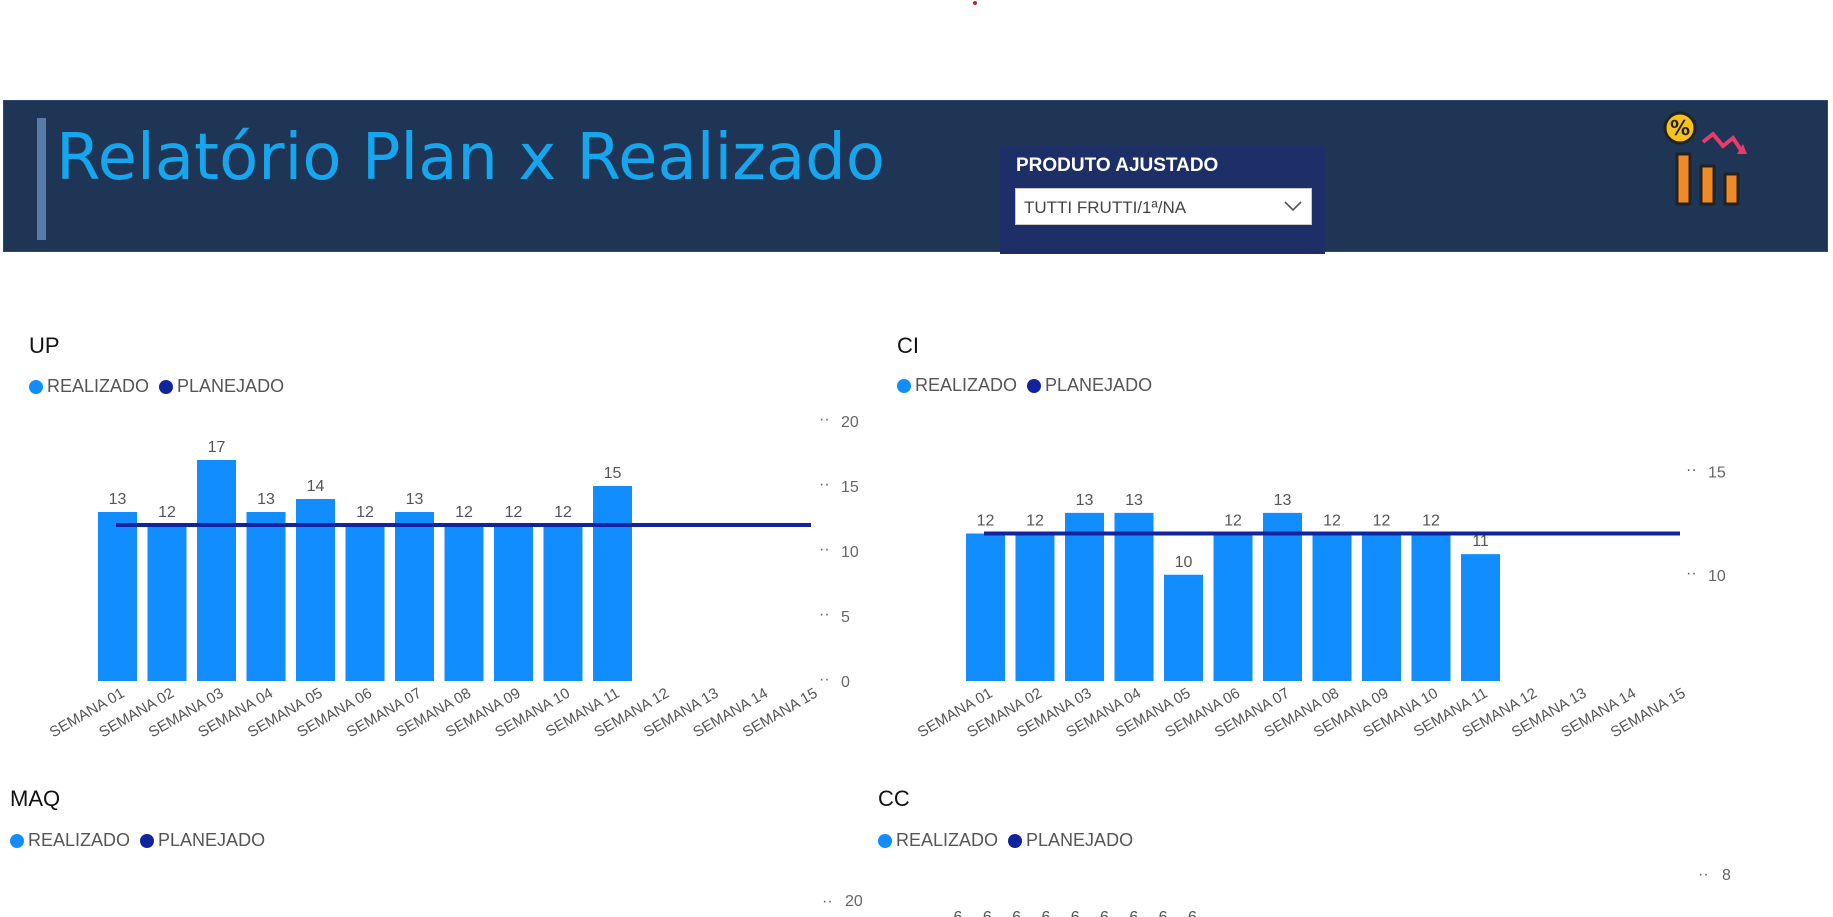 The width and height of the screenshot is (1833, 917). Describe the element at coordinates (1726, 875) in the screenshot. I see `y-tick-label: 8` at that location.